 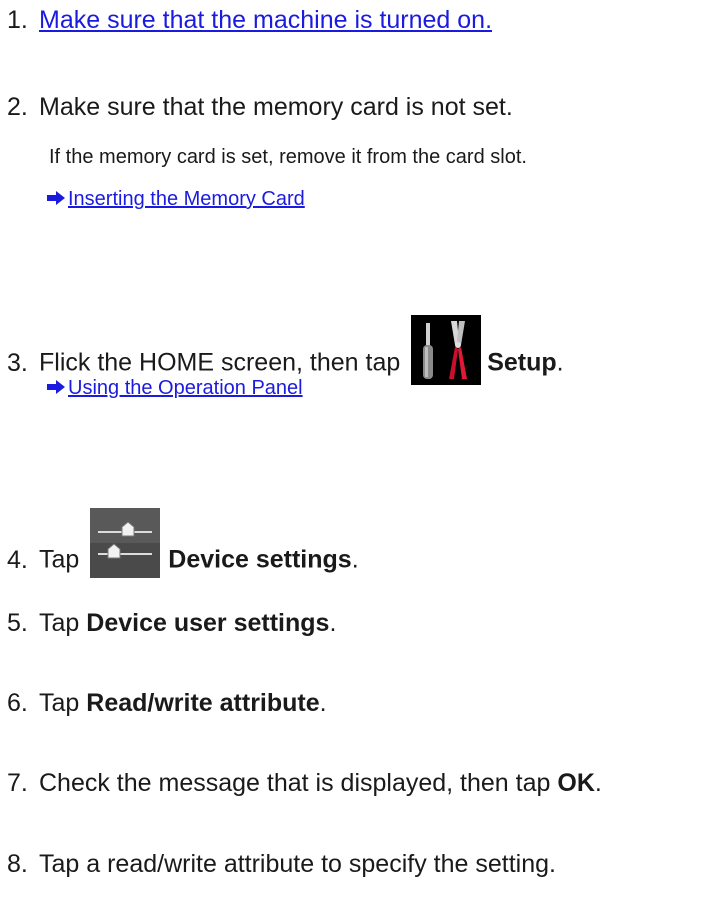 I want to click on using-operation-panel-link: Using the Operation Panel, so click(x=185, y=388).